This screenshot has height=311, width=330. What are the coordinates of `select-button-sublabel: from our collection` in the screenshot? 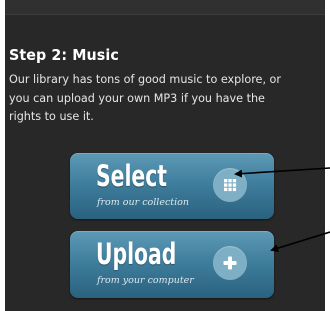 It's located at (143, 202).